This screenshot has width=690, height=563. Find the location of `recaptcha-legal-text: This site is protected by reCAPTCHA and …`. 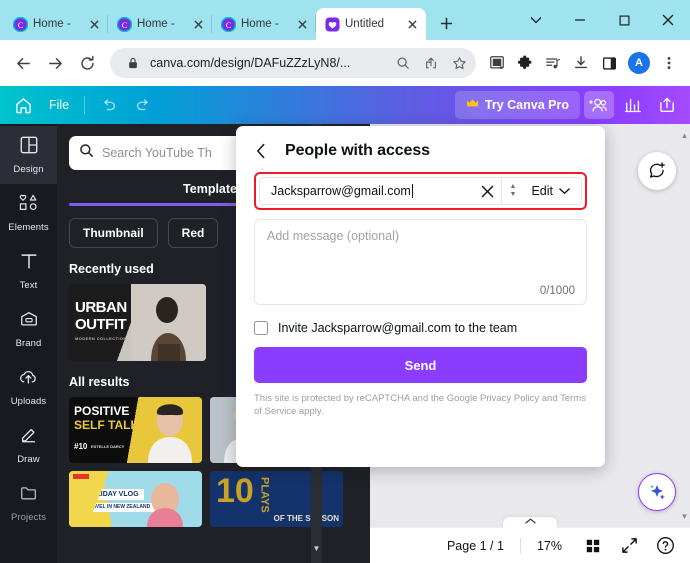

recaptcha-legal-text: This site is protected by reCAPTCHA and … is located at coordinates (420, 405).